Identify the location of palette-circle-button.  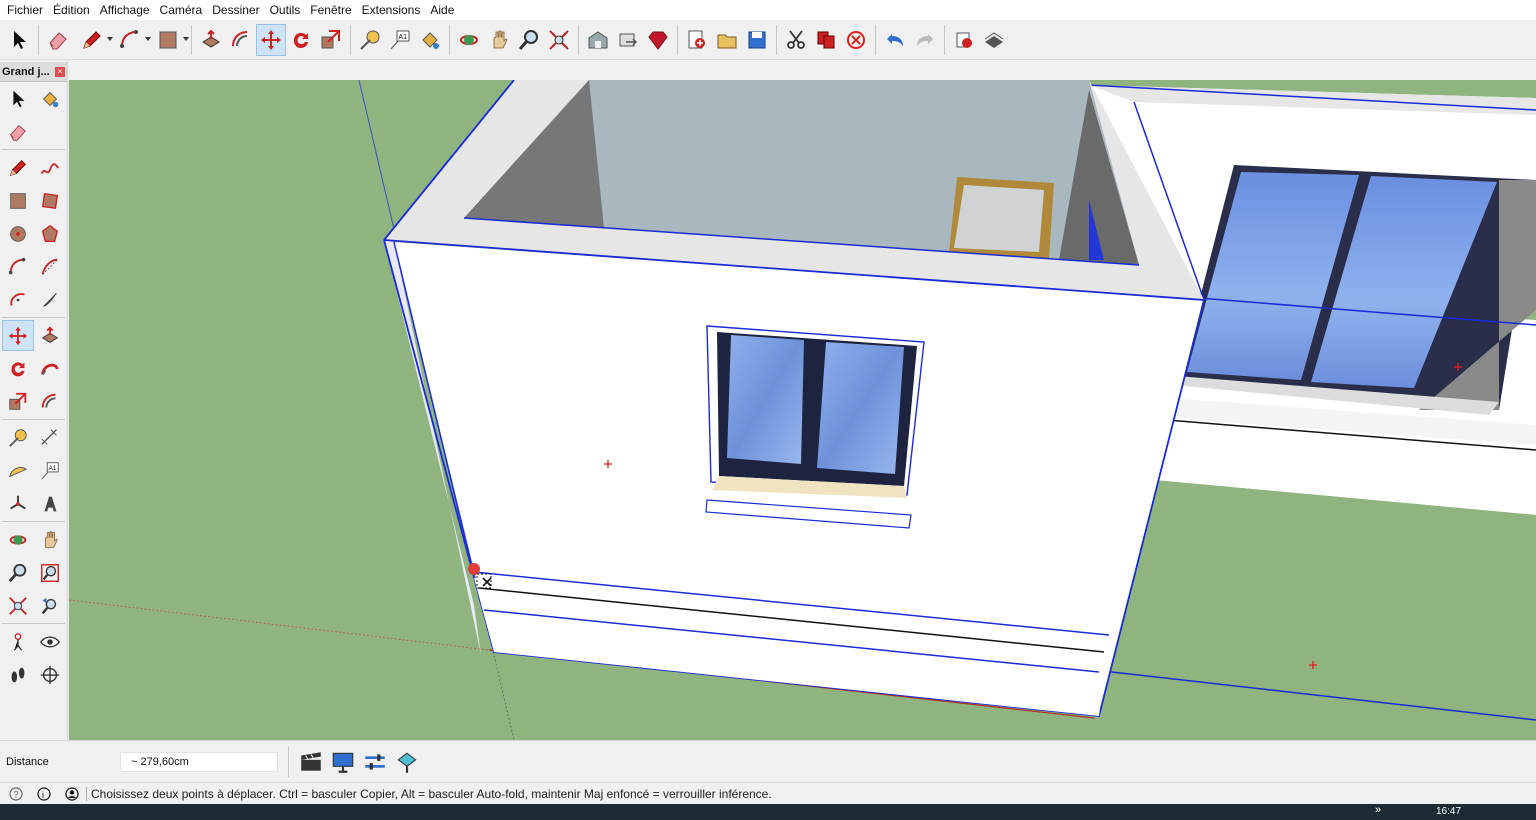
(18, 233).